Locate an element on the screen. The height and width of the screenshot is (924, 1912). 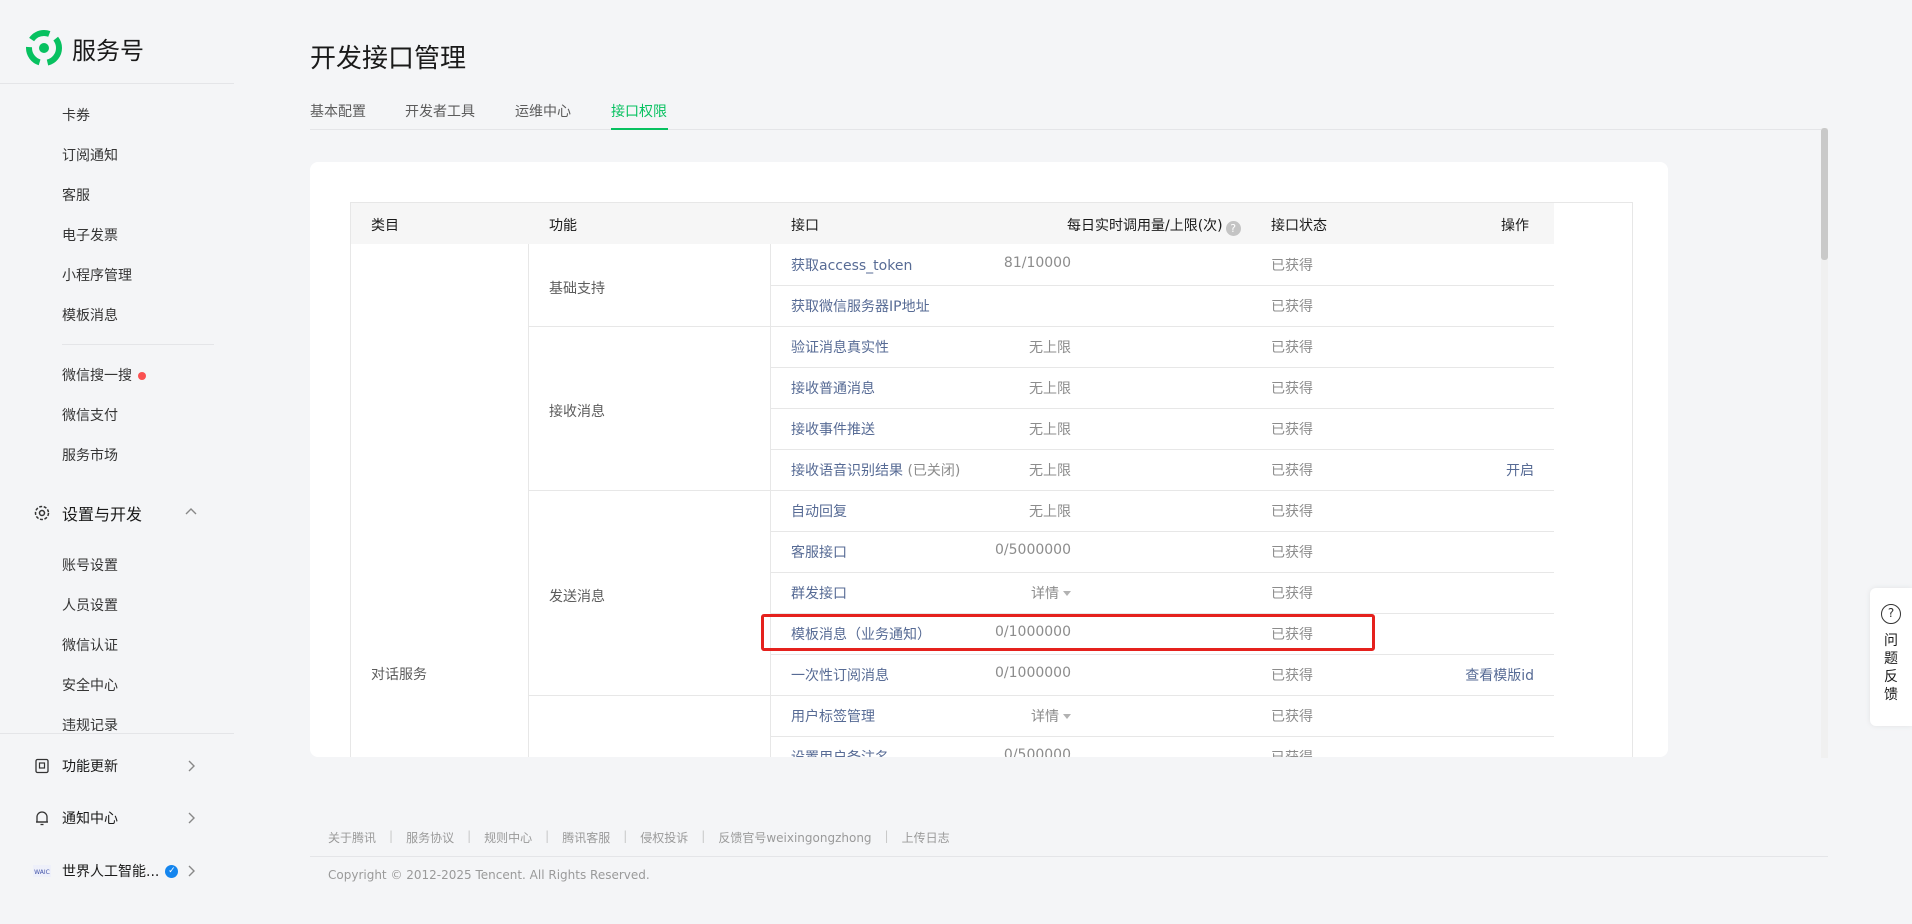
sidebar-item-label: 通知中心 is located at coordinates (90, 819).